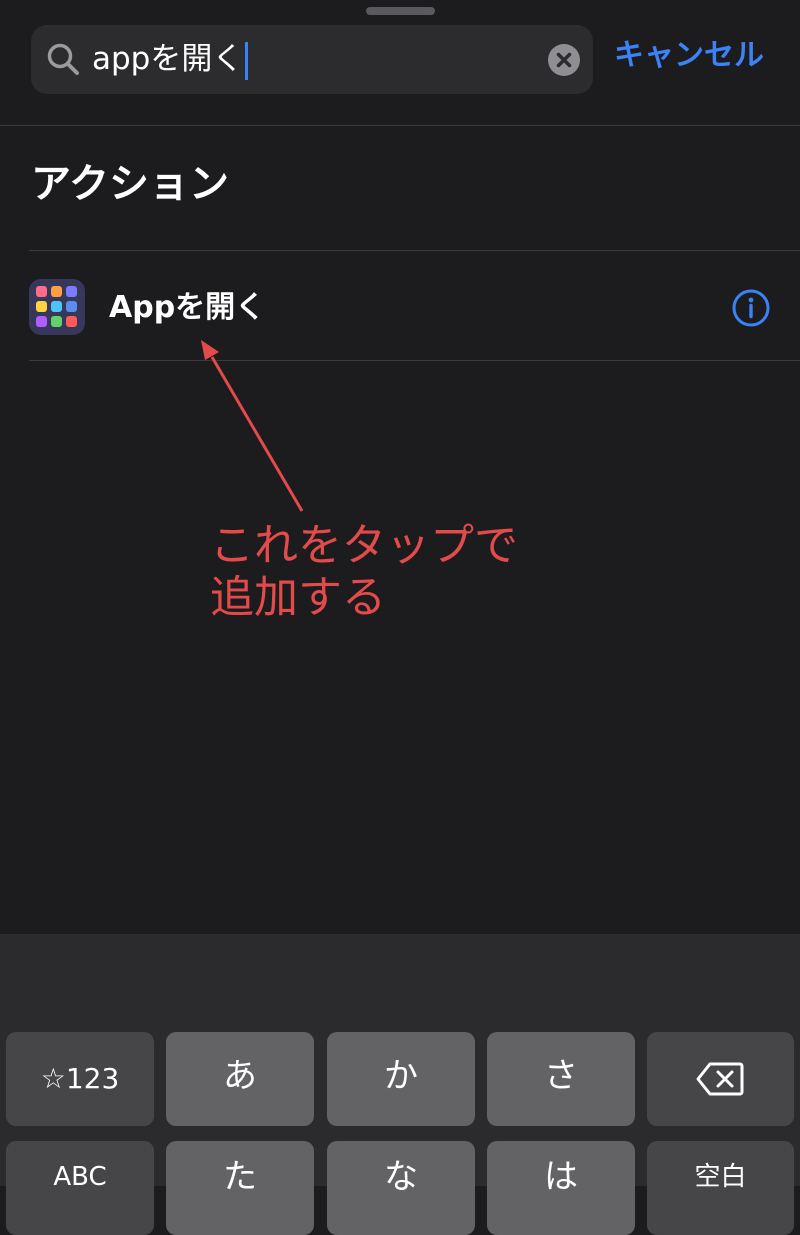 Image resolution: width=800 pixels, height=1235 pixels. Describe the element at coordinates (80, 1177) in the screenshot. I see `key-label: ABC` at that location.